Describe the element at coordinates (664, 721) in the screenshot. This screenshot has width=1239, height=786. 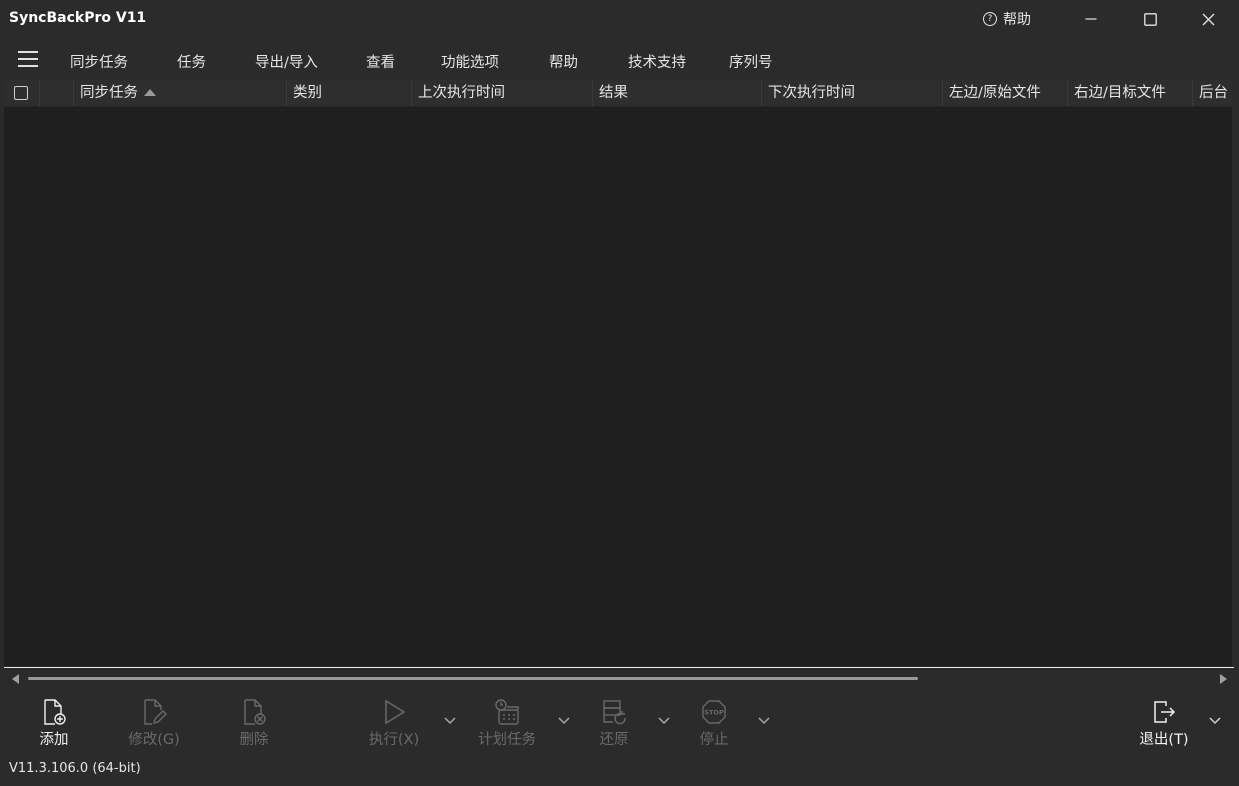
I see `restore-dropdown-chevron-icon` at that location.